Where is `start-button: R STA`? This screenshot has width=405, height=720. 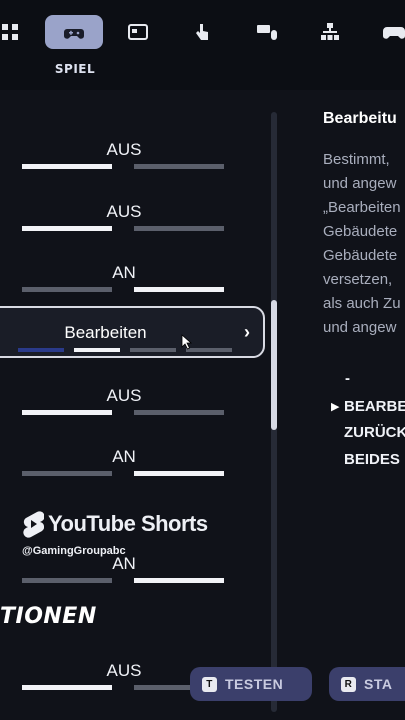
start-button: R STA is located at coordinates (367, 684).